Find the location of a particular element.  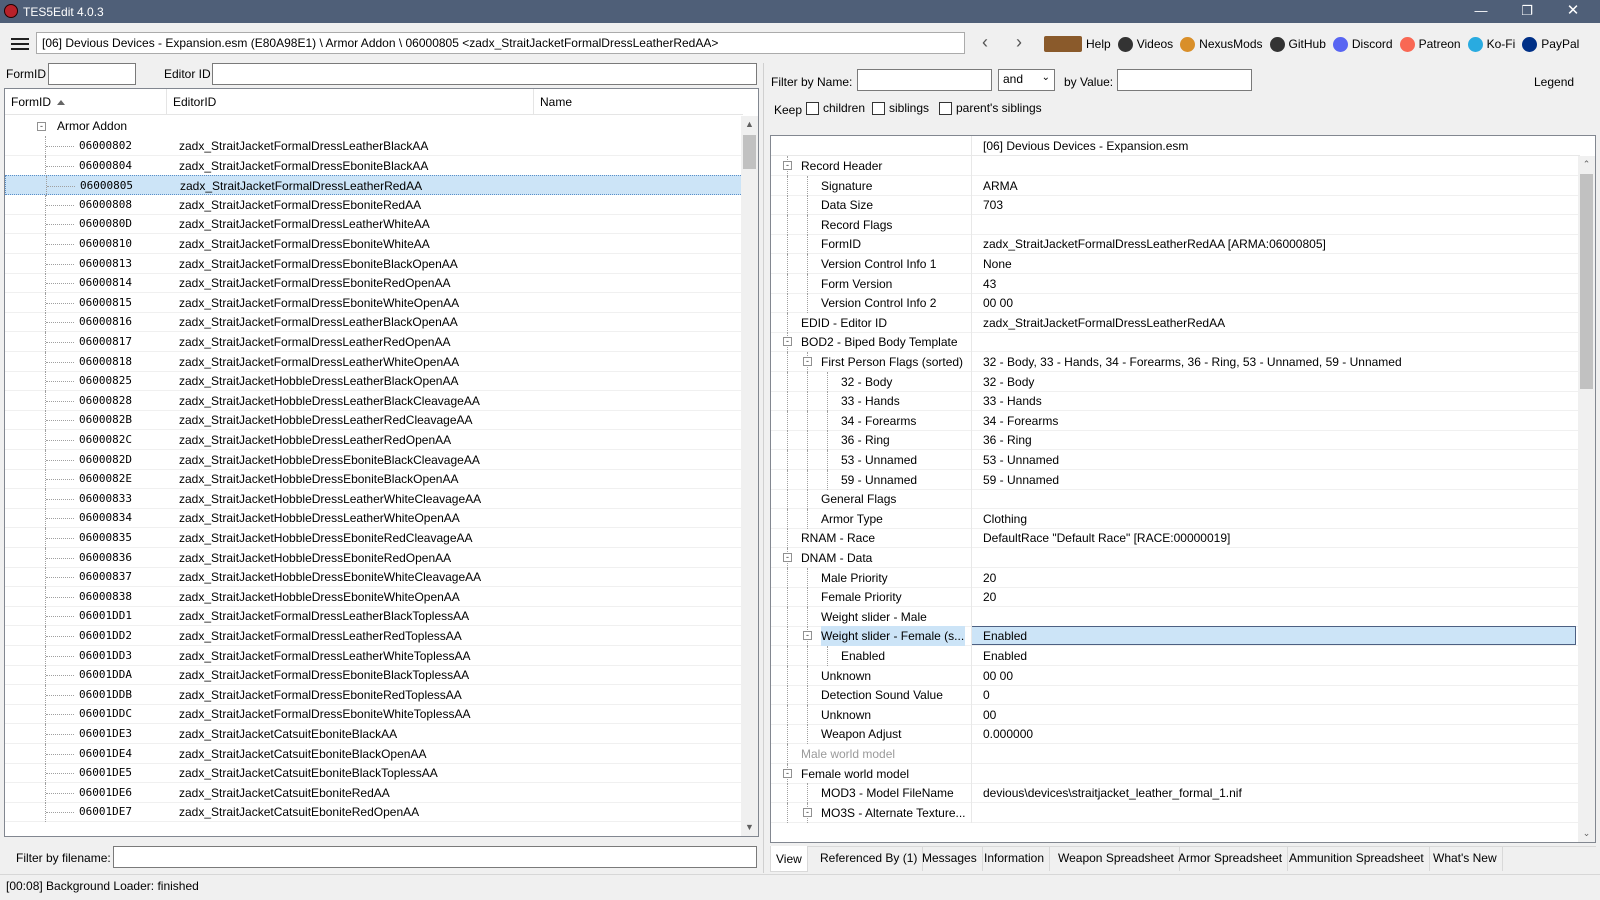

field-row: - BOD2 - Biped Body Template is located at coordinates (1175, 342).